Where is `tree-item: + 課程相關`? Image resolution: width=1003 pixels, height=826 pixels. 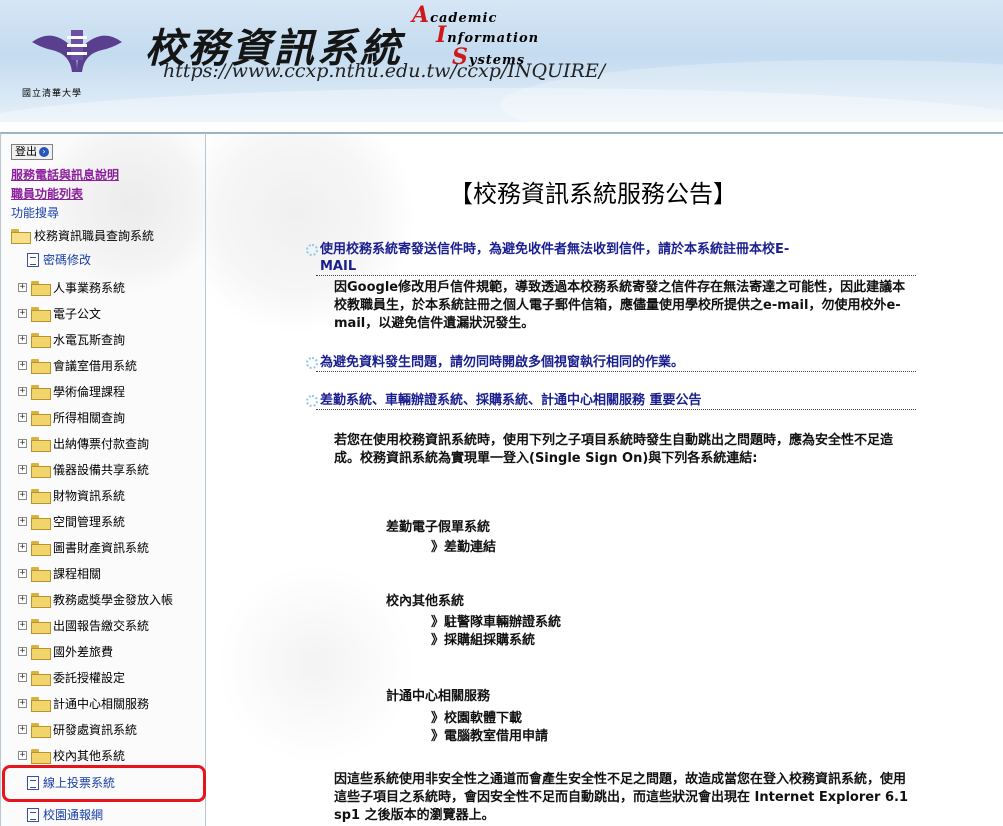
tree-item: + 課程相關 is located at coordinates (59, 573).